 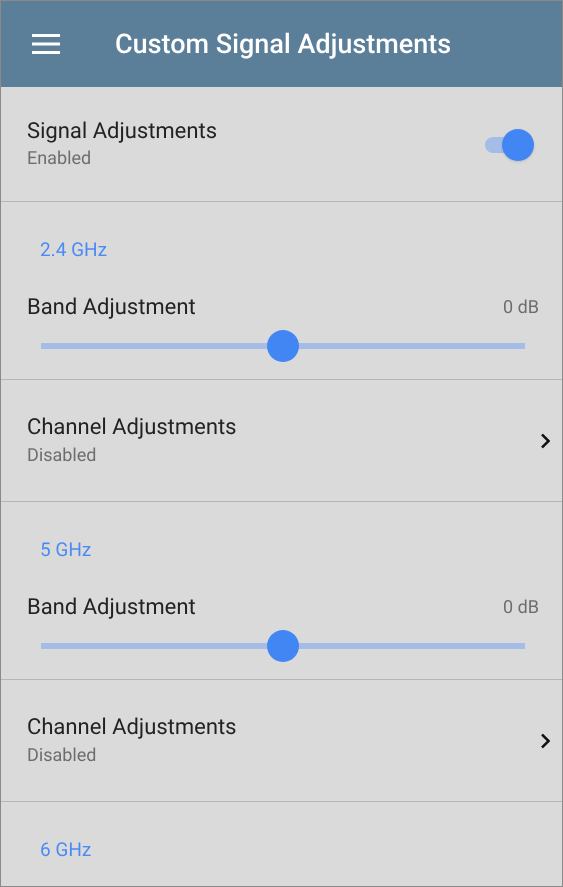 I want to click on setting-title: Signal Adjustments, so click(x=122, y=132).